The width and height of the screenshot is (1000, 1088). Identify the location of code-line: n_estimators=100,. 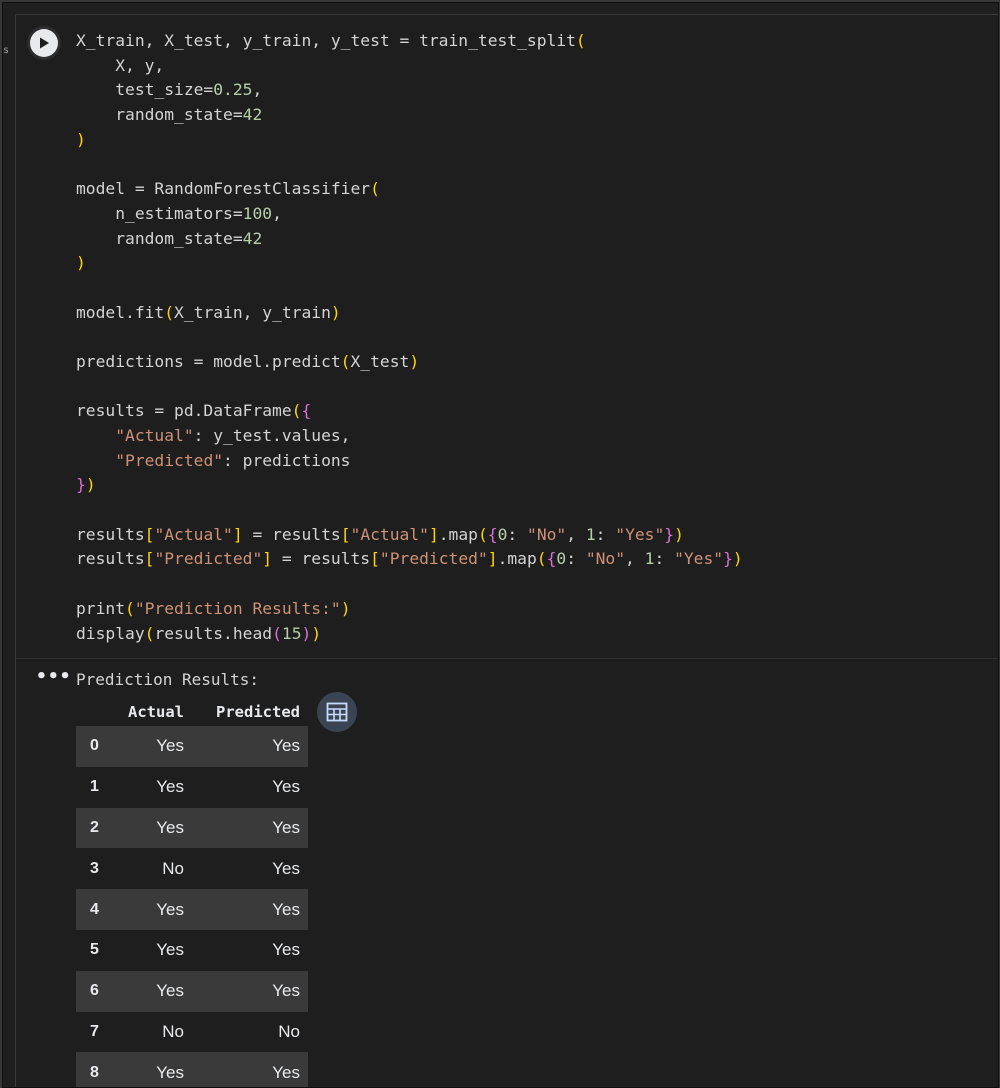
(409, 214).